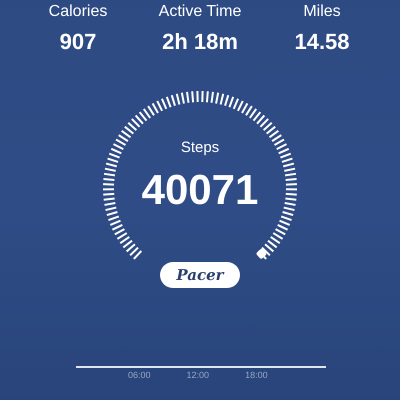 The image size is (400, 400). I want to click on stat-value: 14.58, so click(322, 42).